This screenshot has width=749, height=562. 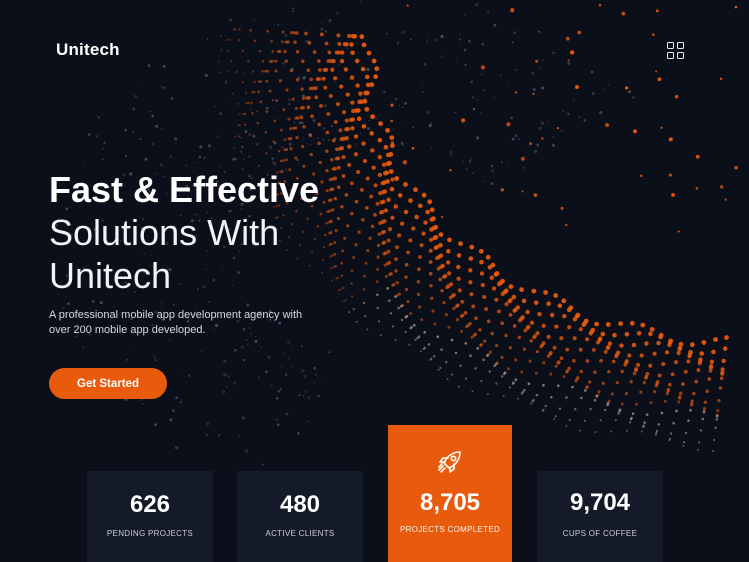 I want to click on stat-card-clients: 480 ACTIVE CLIENTS, so click(x=300, y=516).